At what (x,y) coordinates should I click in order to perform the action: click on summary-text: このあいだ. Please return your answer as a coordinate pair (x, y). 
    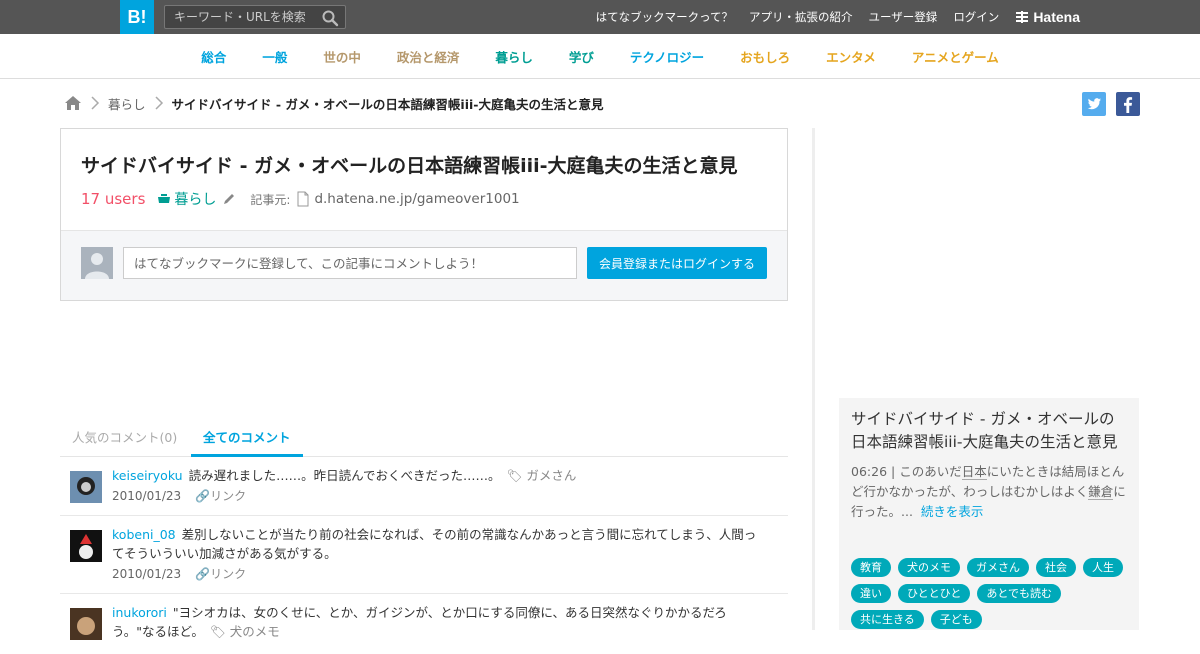
    Looking at the image, I should click on (930, 471).